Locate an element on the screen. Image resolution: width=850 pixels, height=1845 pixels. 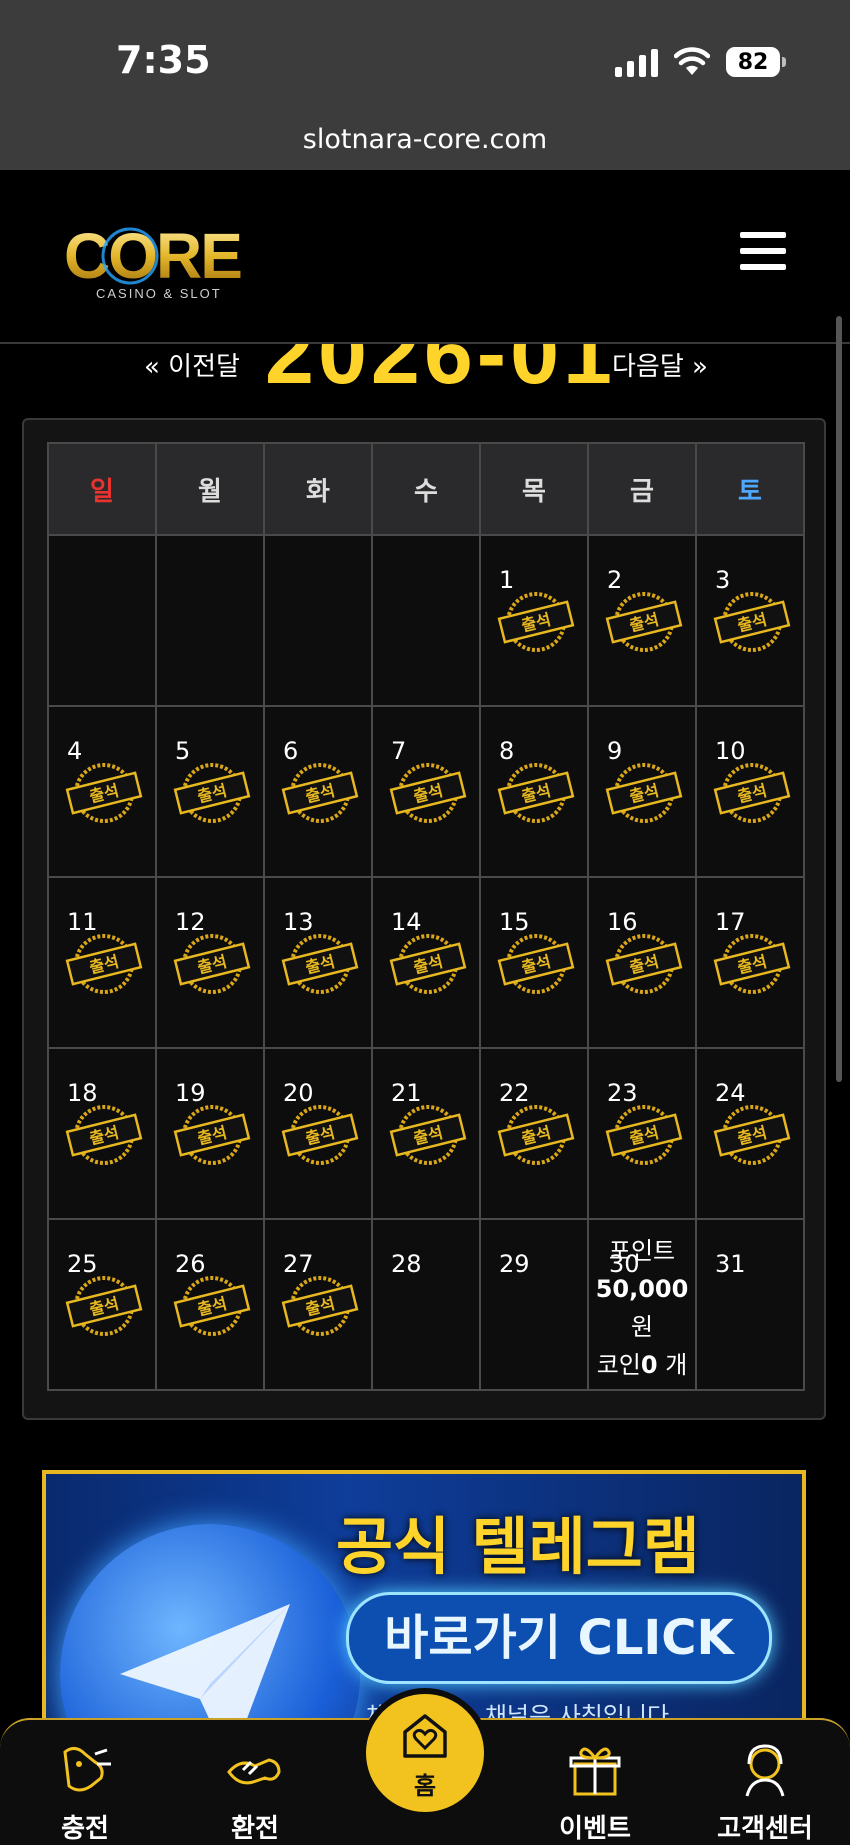
calendar-day-cell: 15 출석 is located at coordinates (534, 962).